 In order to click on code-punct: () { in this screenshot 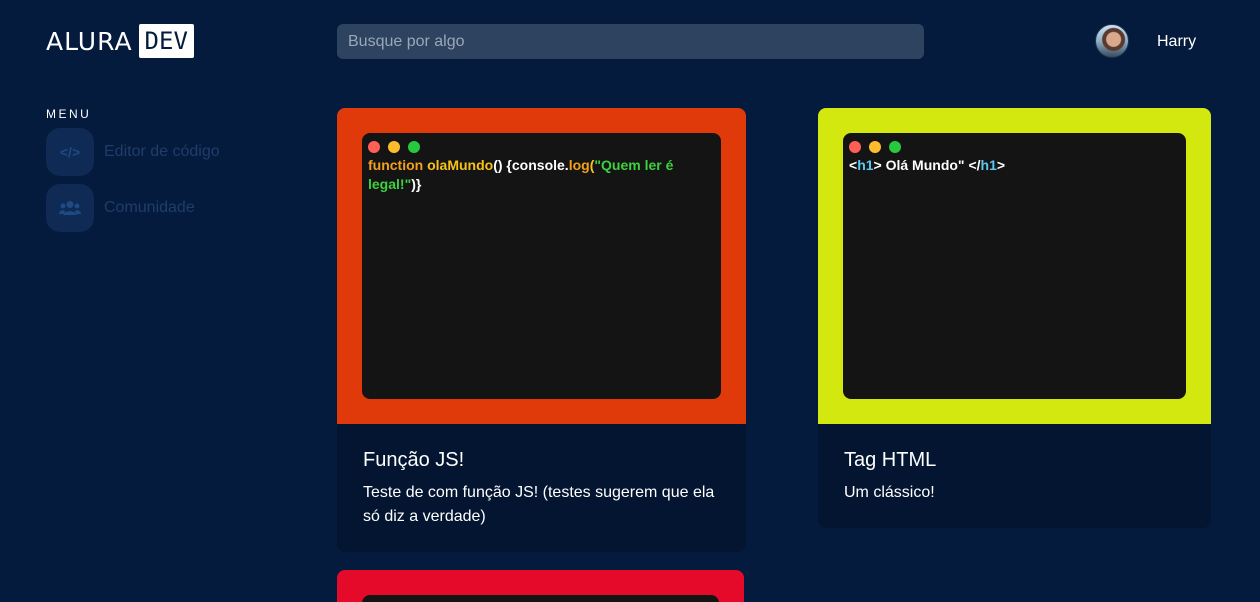, I will do `click(502, 165)`.